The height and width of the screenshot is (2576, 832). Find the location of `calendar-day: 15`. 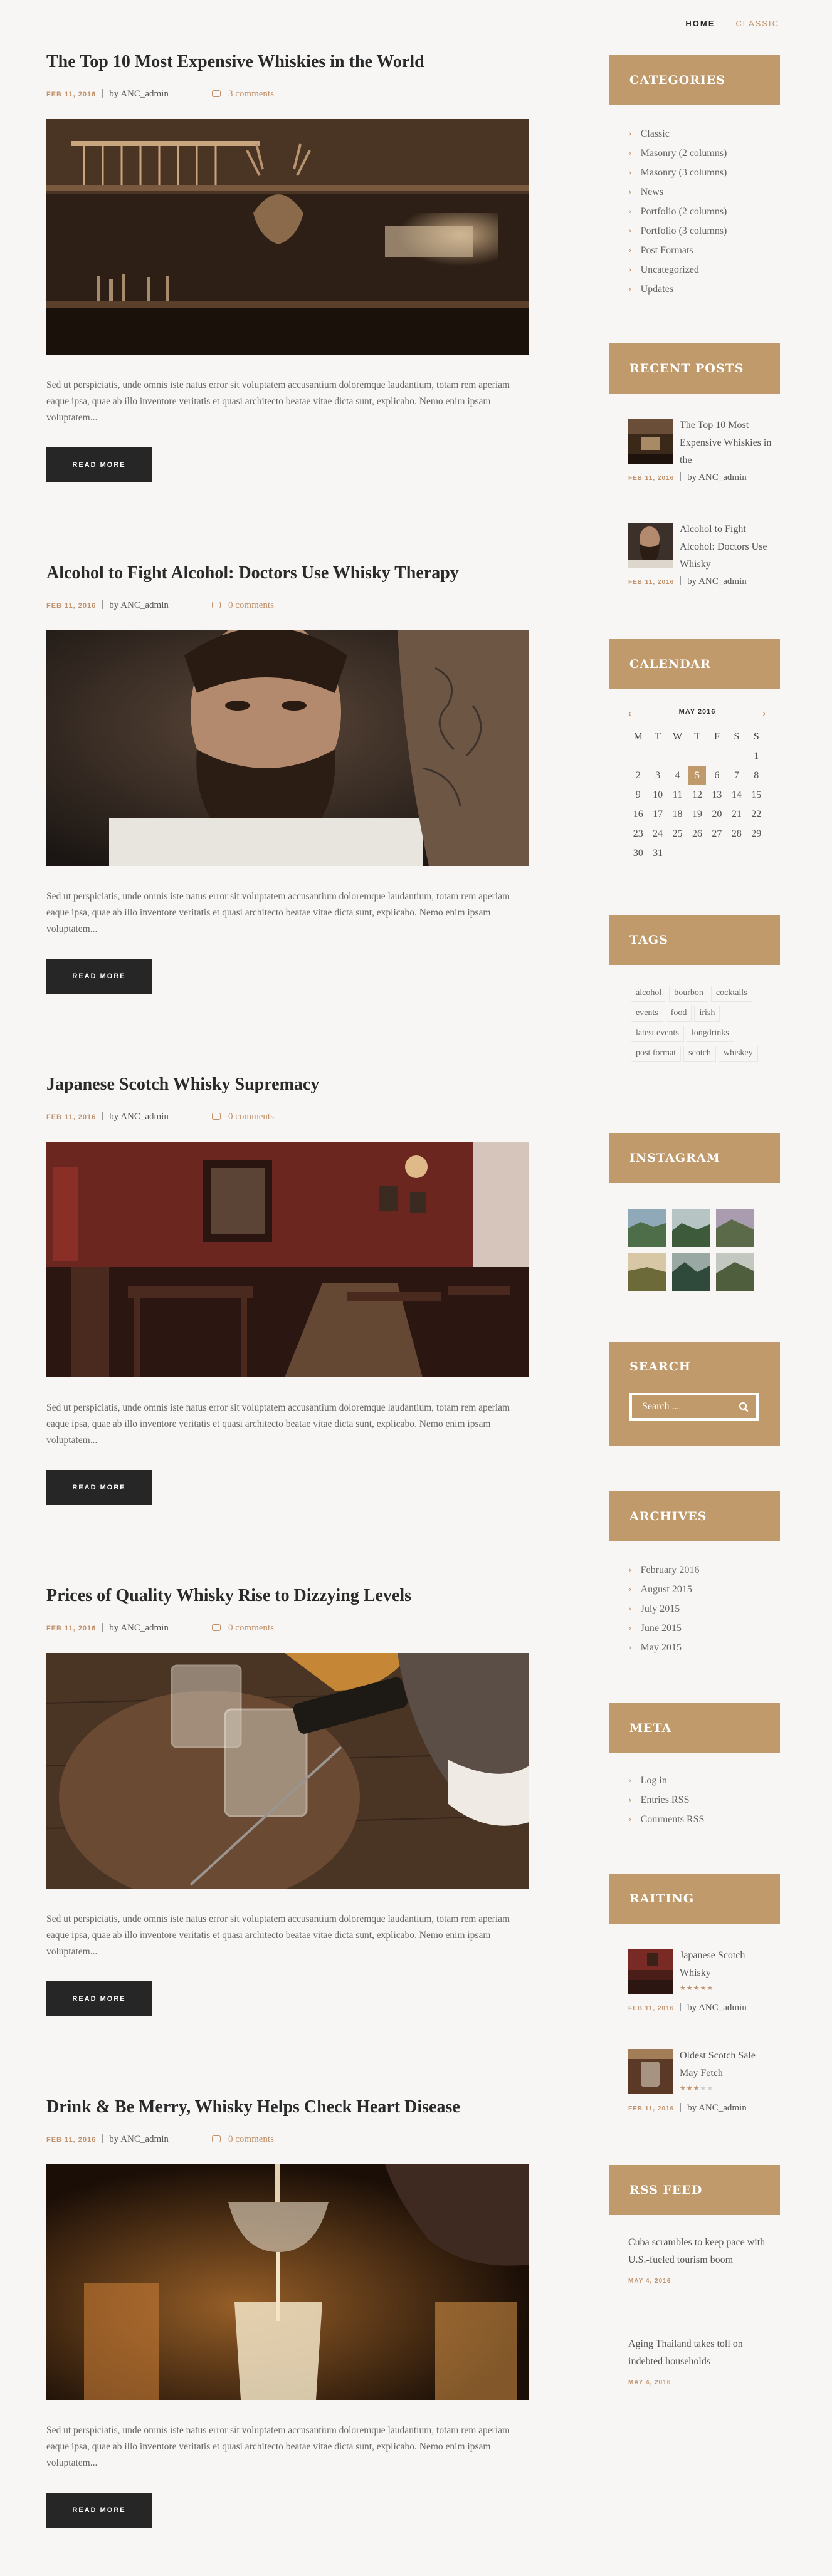

calendar-day: 15 is located at coordinates (756, 795).